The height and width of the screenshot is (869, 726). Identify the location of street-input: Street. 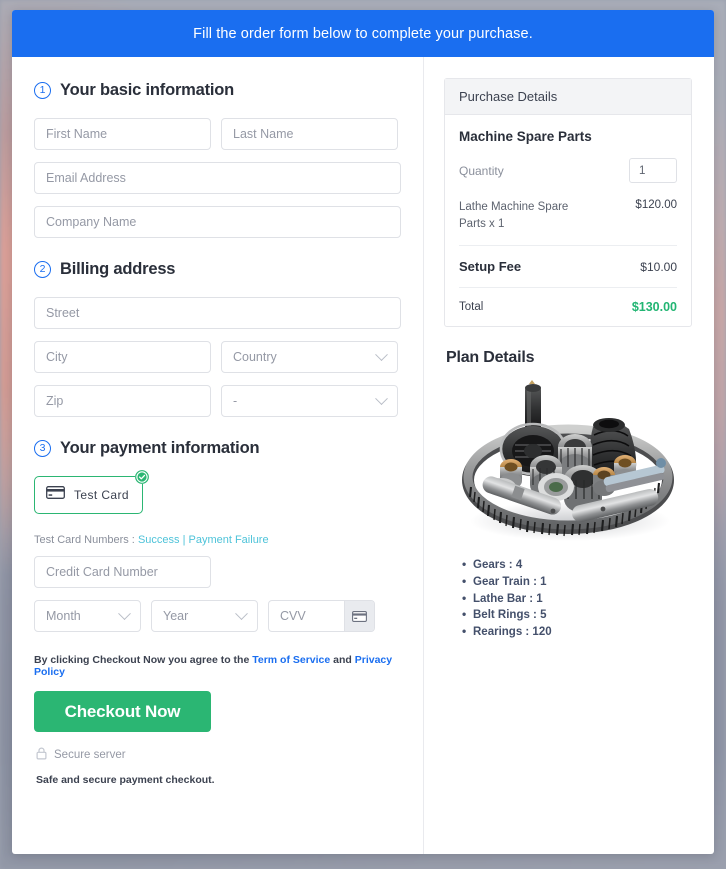
(217, 313).